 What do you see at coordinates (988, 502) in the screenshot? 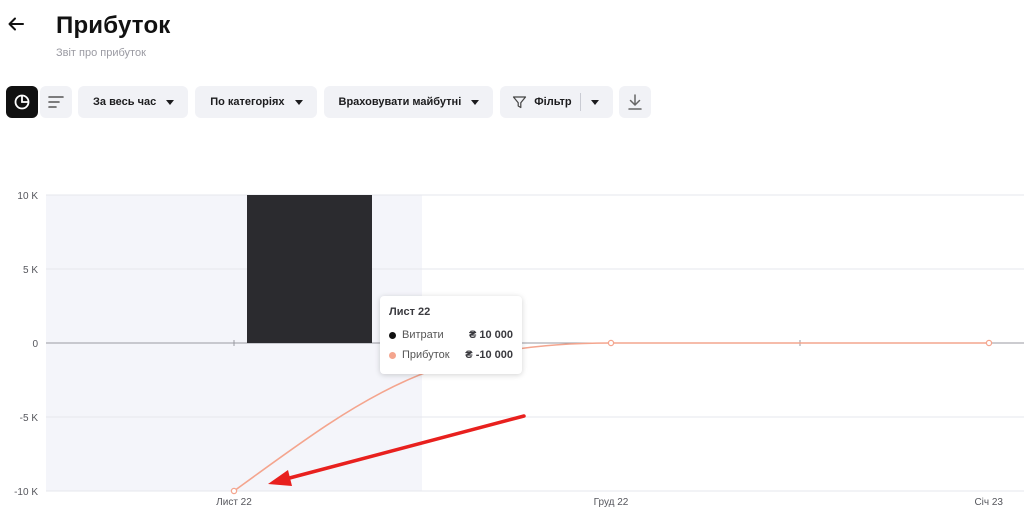
I see `x-tick-label: Січ 23` at bounding box center [988, 502].